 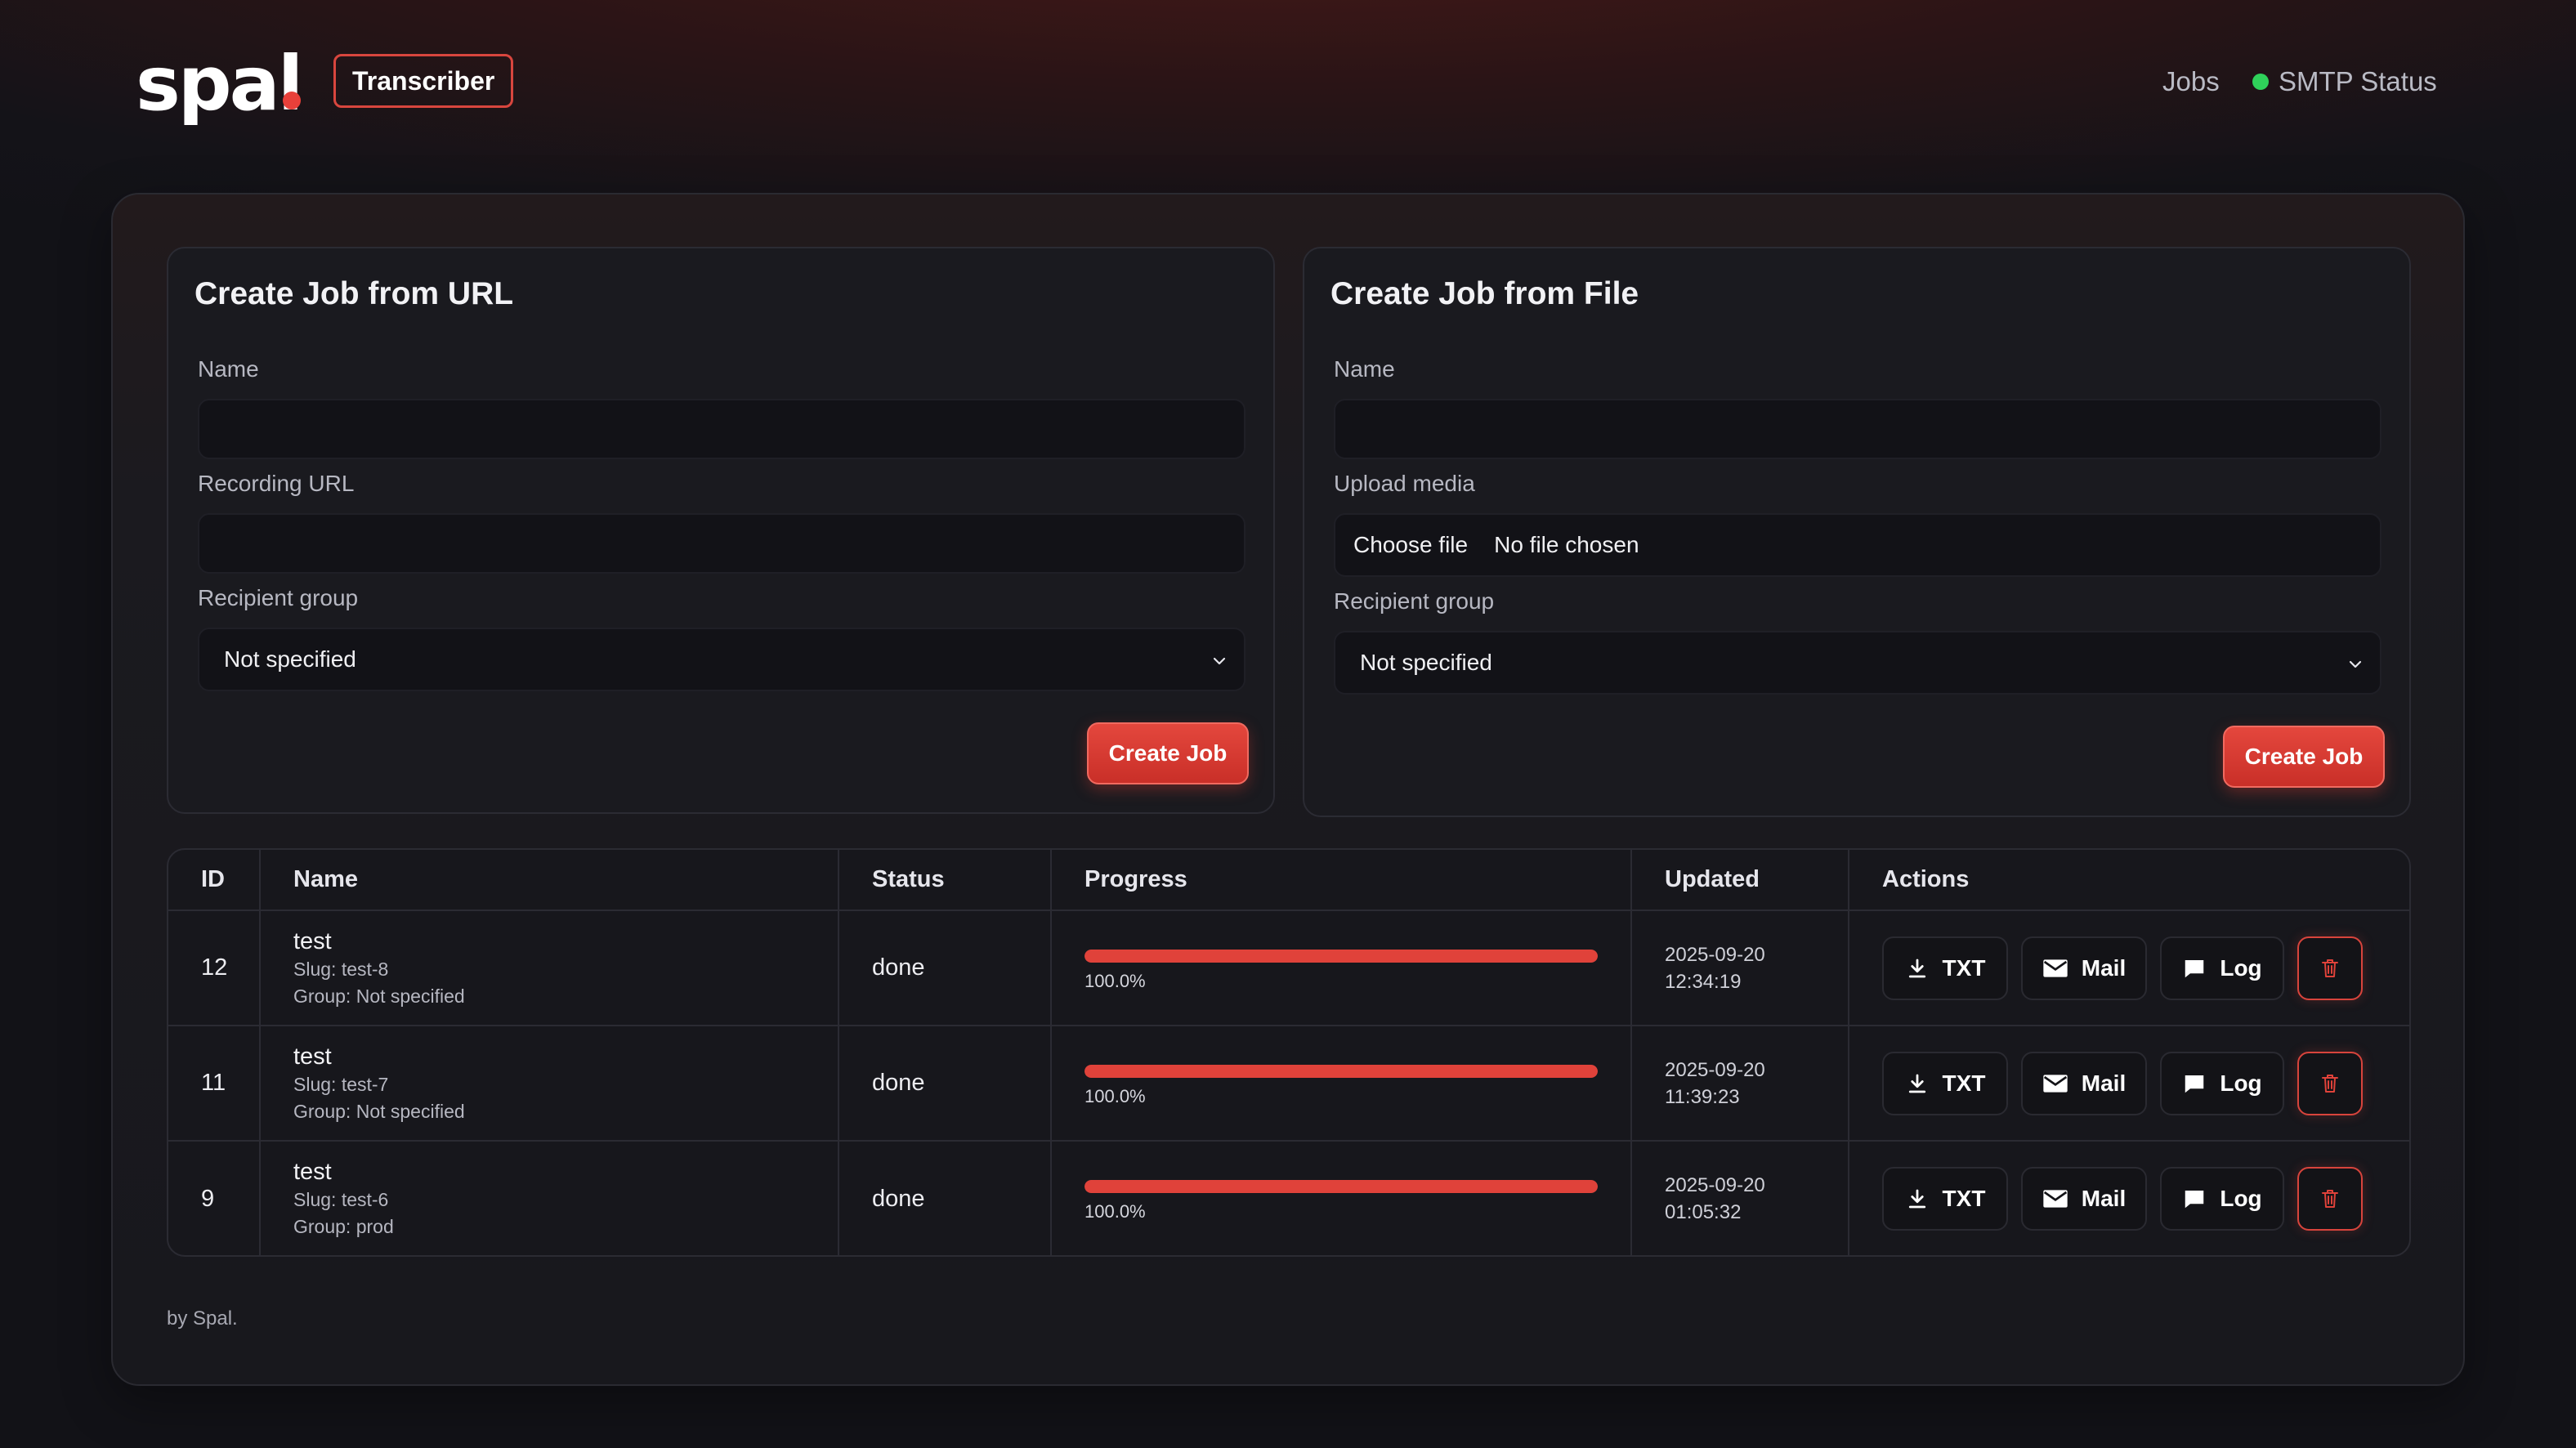 What do you see at coordinates (945, 880) in the screenshot?
I see `column-header-status: Status` at bounding box center [945, 880].